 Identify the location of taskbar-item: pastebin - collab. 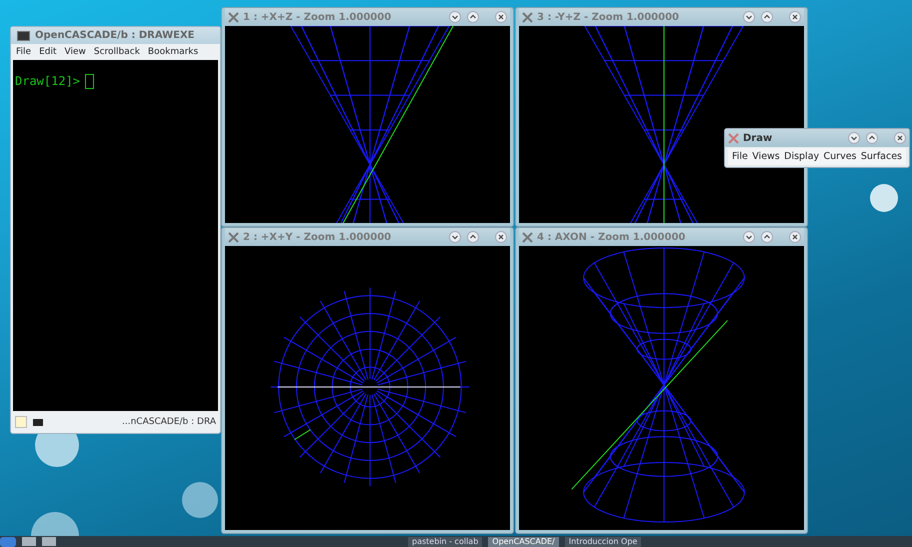
(445, 541).